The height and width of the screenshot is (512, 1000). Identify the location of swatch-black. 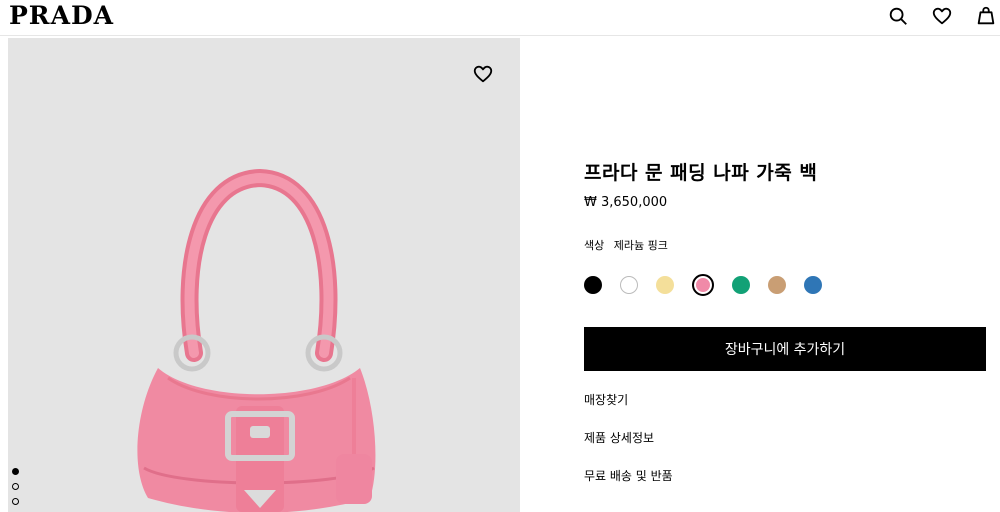
(593, 285).